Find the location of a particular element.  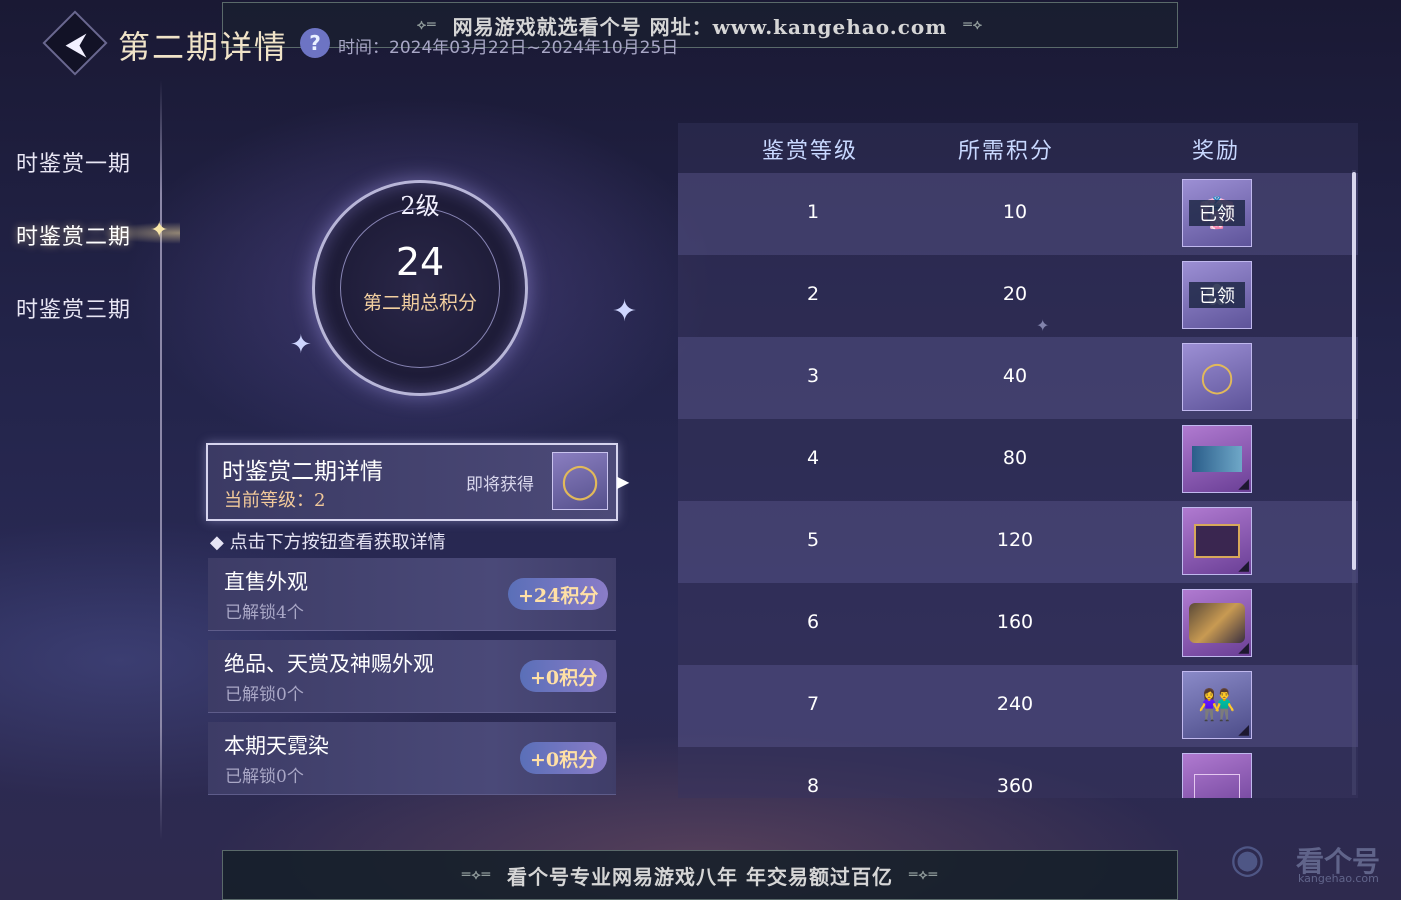

bottom-banner-text: 看个号专业网易游戏八年 年交易额过百亿 is located at coordinates (700, 876).